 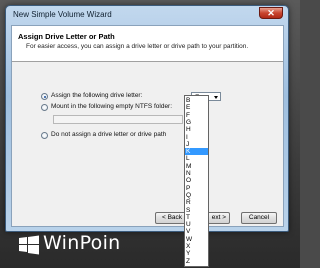 What do you see at coordinates (196, 224) in the screenshot?
I see `dropdown-item-u: U` at bounding box center [196, 224].